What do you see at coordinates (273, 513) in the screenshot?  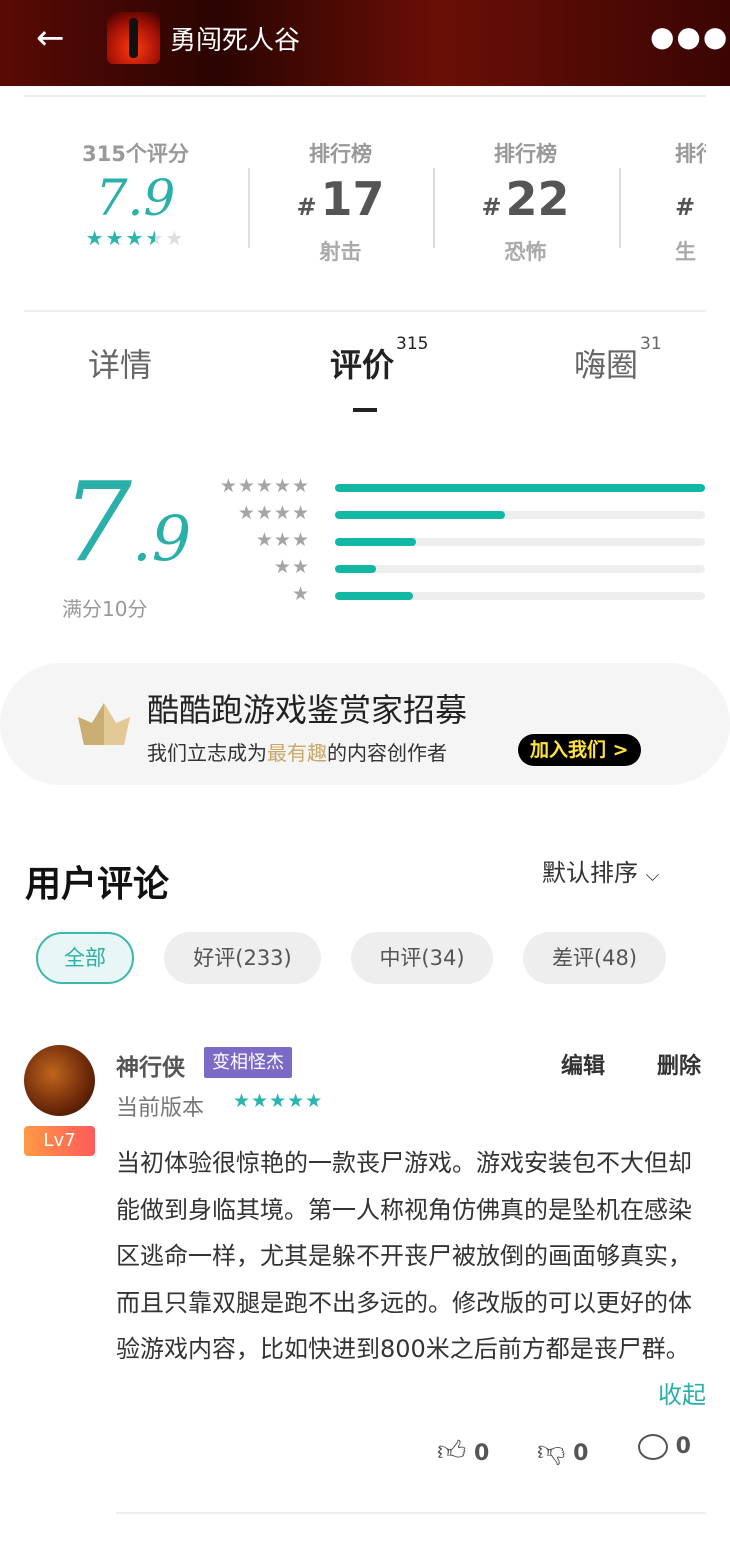 I see `star-icons: ★★★★` at bounding box center [273, 513].